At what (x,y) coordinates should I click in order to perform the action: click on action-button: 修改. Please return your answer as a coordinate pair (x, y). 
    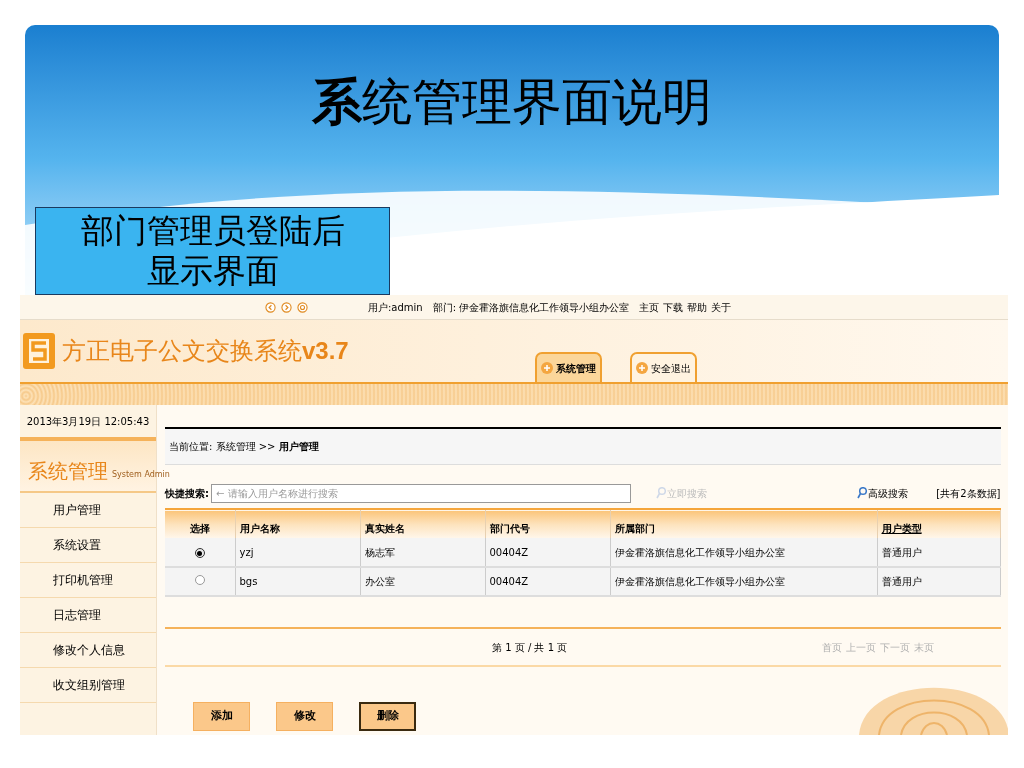
    Looking at the image, I should click on (304, 716).